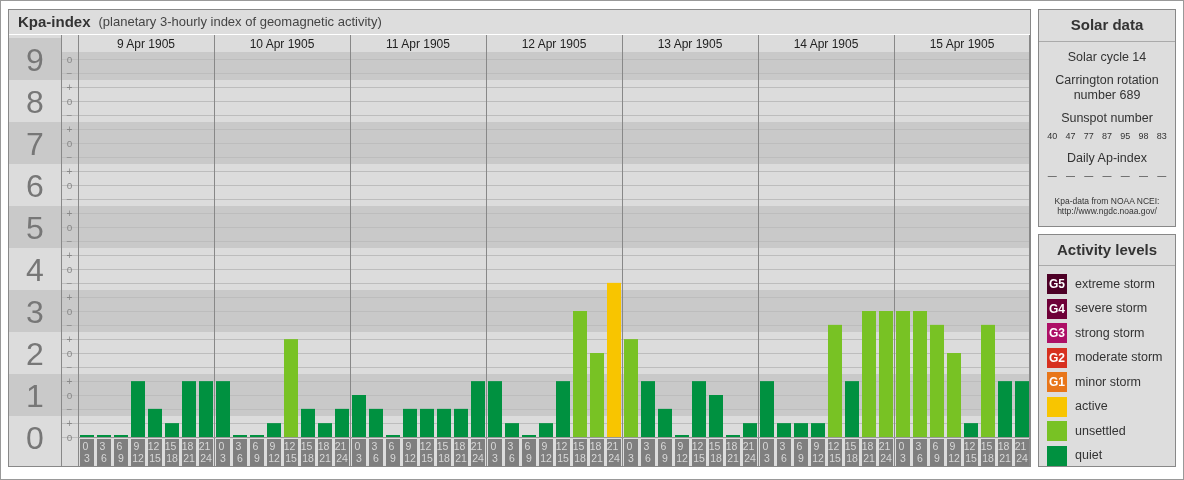 The width and height of the screenshot is (1184, 480). Describe the element at coordinates (1100, 431) in the screenshot. I see `level-label: unsettled` at that location.